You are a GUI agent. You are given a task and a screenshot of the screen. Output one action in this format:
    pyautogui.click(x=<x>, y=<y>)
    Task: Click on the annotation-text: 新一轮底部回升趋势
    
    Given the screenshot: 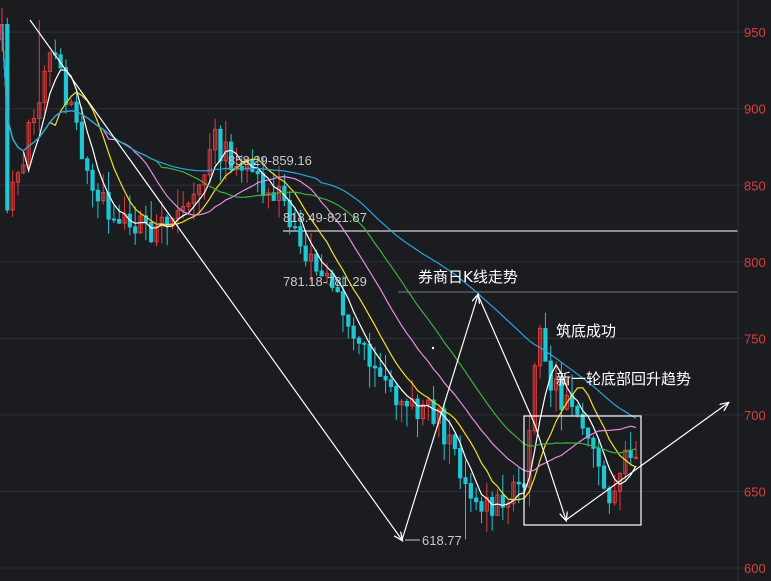 What is the action you would take?
    pyautogui.click(x=623, y=379)
    